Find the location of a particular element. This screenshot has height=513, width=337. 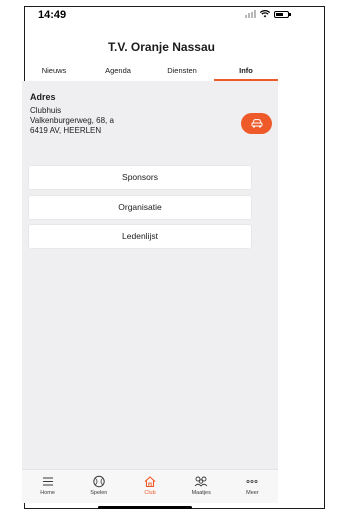

menu-icon is located at coordinates (47, 481).